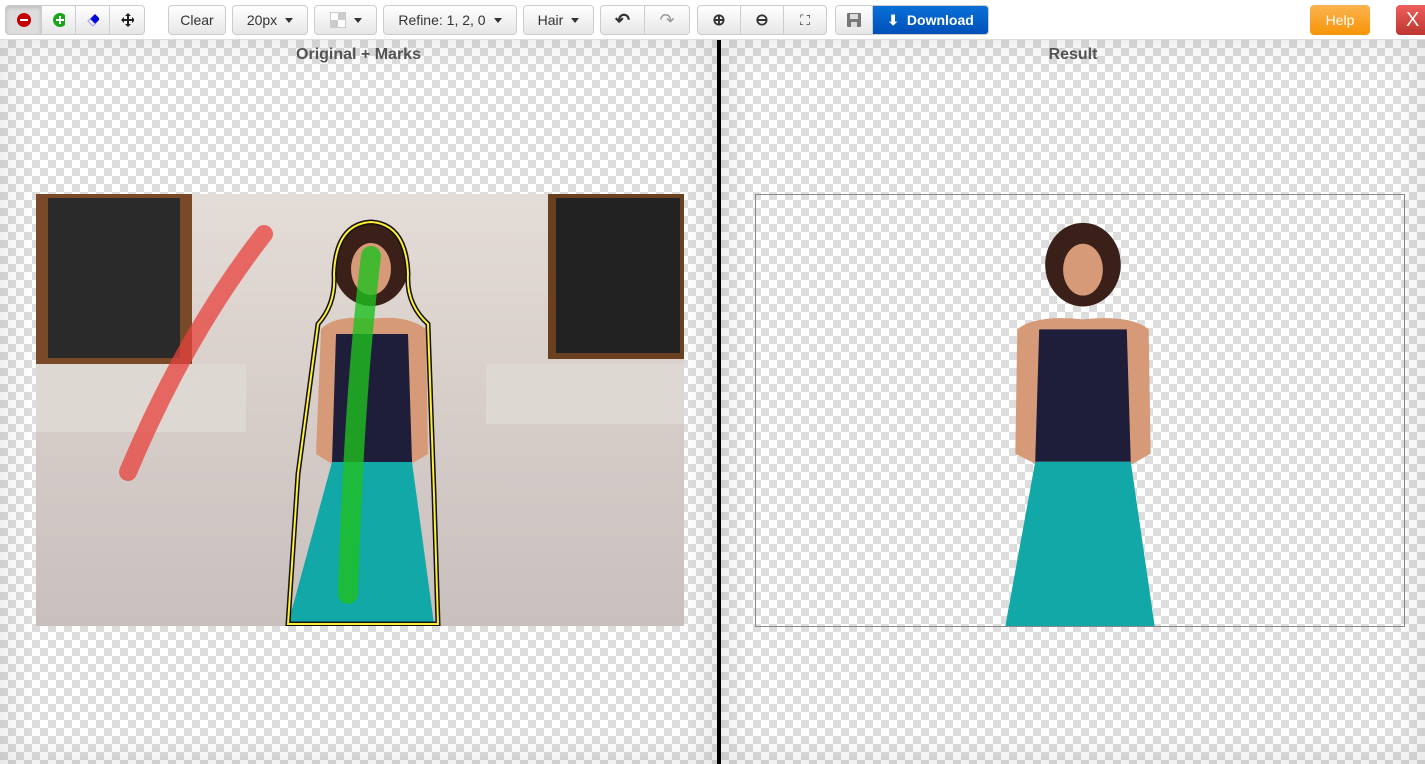  Describe the element at coordinates (940, 20) in the screenshot. I see `download-label: Download` at that location.